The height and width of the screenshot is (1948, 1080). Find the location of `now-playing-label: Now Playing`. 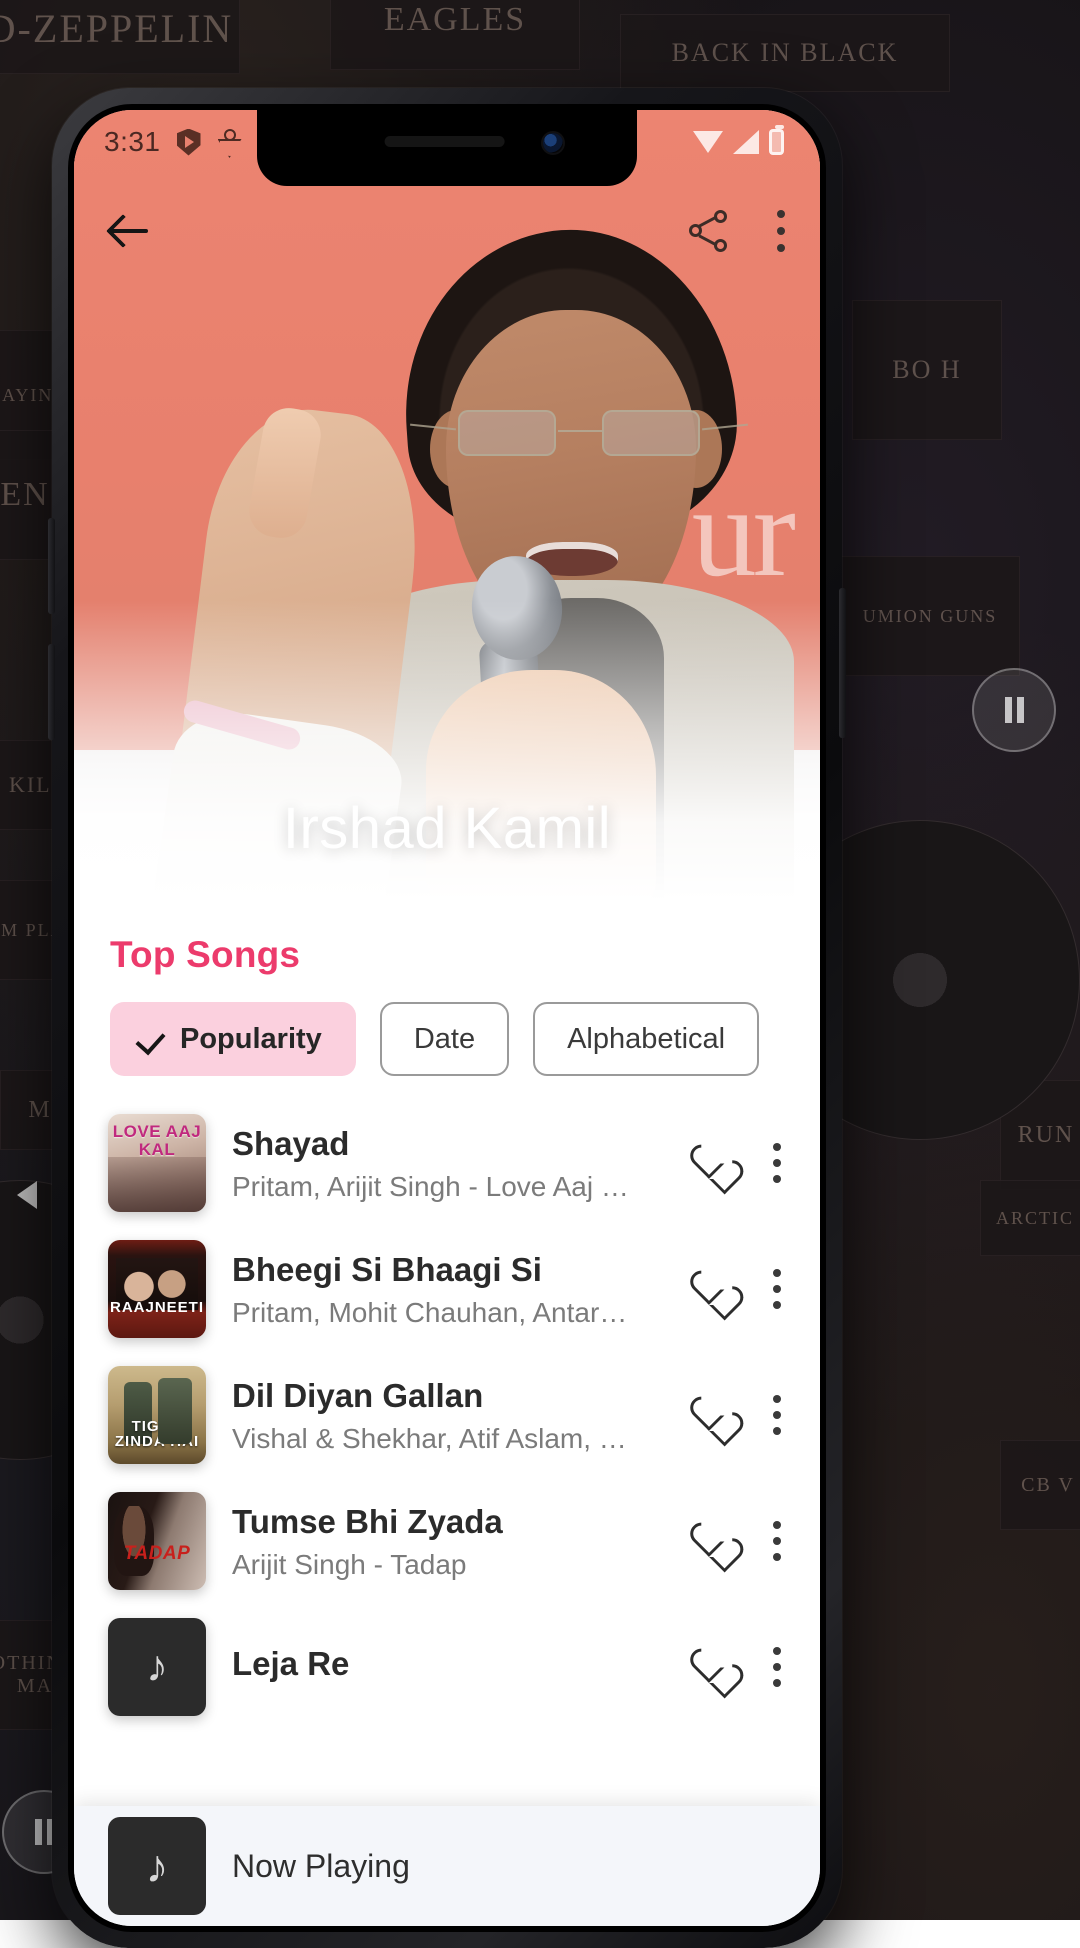

now-playing-label: Now Playing is located at coordinates (321, 1866).